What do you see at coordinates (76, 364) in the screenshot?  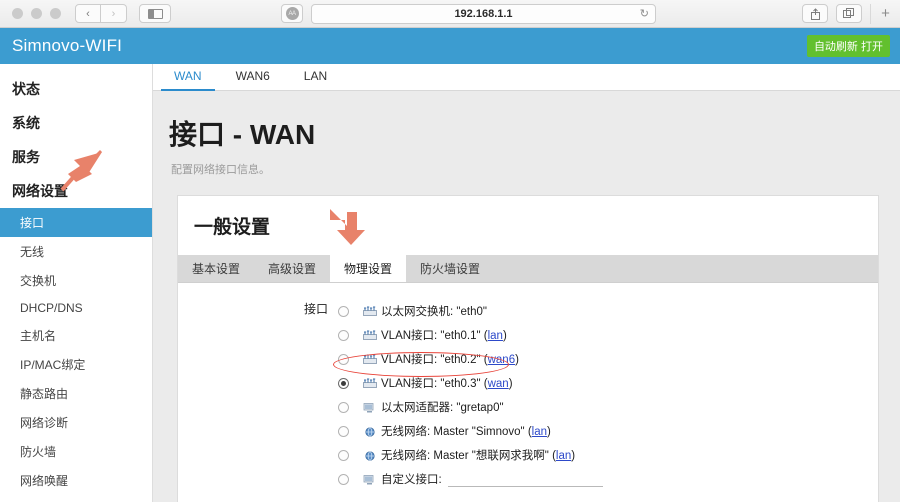 I see `sidebar-item-5: IP/MAC绑定` at bounding box center [76, 364].